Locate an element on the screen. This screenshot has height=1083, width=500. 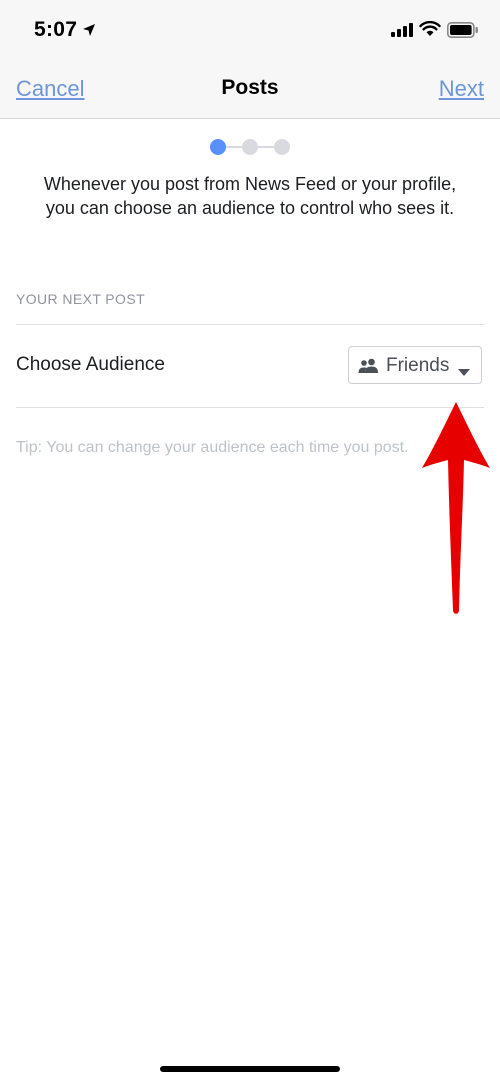
audience-dropdown: Friends is located at coordinates (415, 365).